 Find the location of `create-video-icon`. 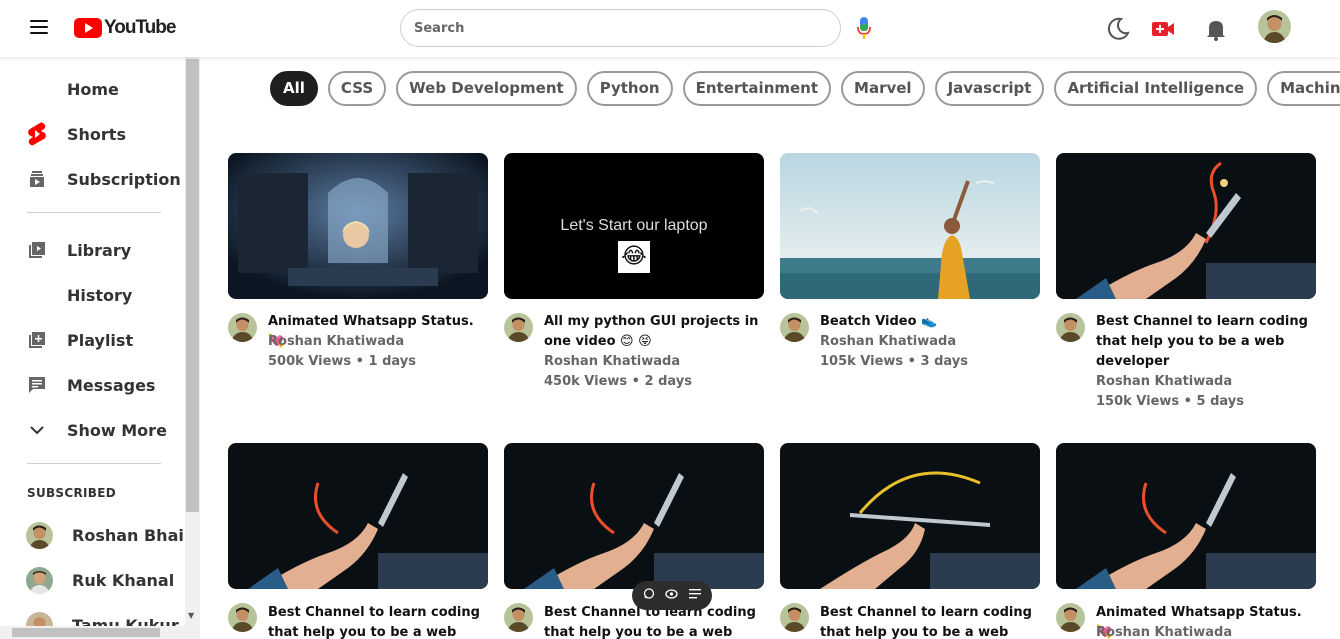

create-video-icon is located at coordinates (1163, 29).